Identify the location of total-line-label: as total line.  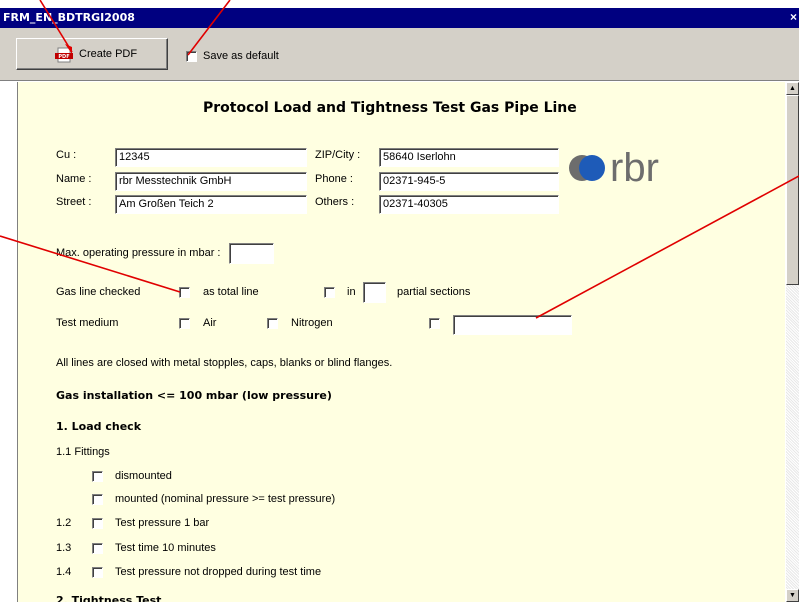
(231, 292).